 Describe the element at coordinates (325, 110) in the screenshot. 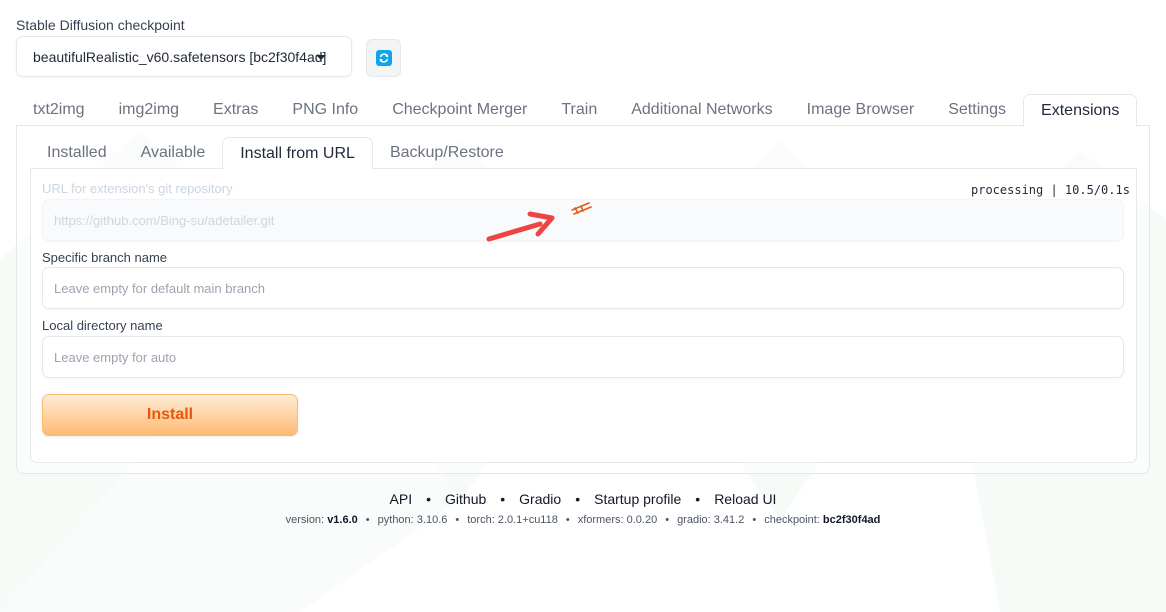

I see `tab-png-info: PNG Info` at that location.